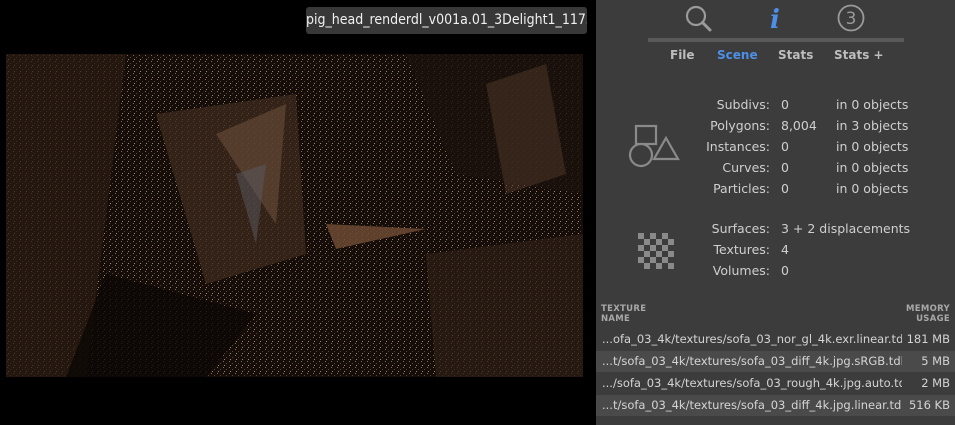 The height and width of the screenshot is (425, 955). What do you see at coordinates (872, 146) in the screenshot?
I see `instances-objects: in 0 objects` at bounding box center [872, 146].